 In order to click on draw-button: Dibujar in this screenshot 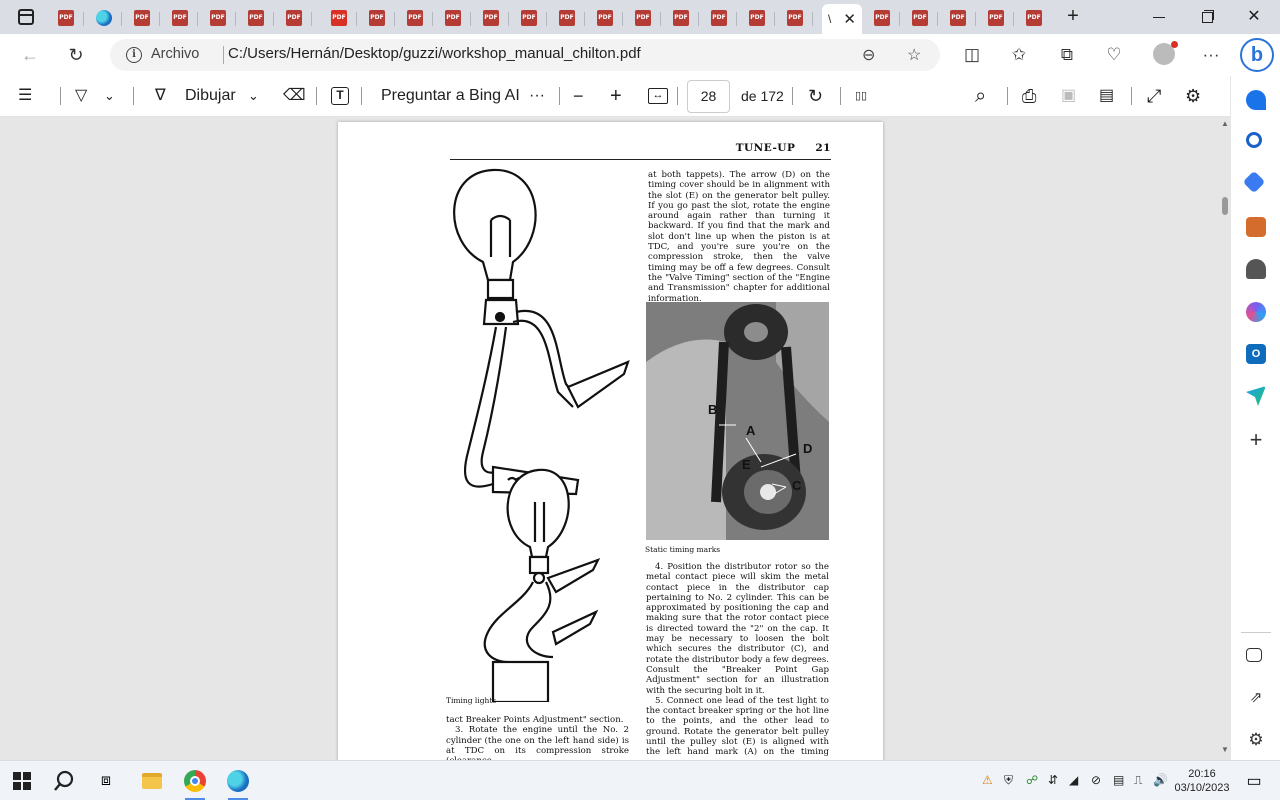, I will do `click(210, 96)`.